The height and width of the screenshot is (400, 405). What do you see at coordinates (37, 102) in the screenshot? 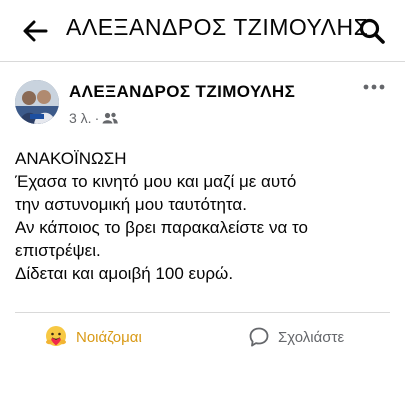
I see `avatar` at bounding box center [37, 102].